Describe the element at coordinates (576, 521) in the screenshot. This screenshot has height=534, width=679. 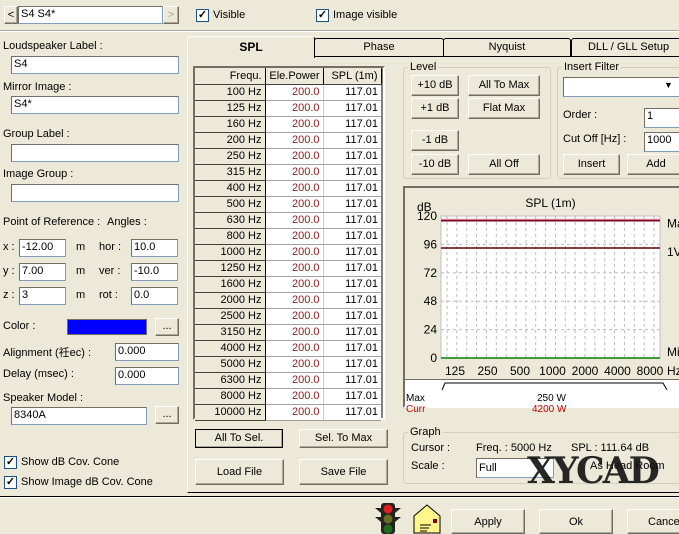
I see `ok-button: Ok` at that location.